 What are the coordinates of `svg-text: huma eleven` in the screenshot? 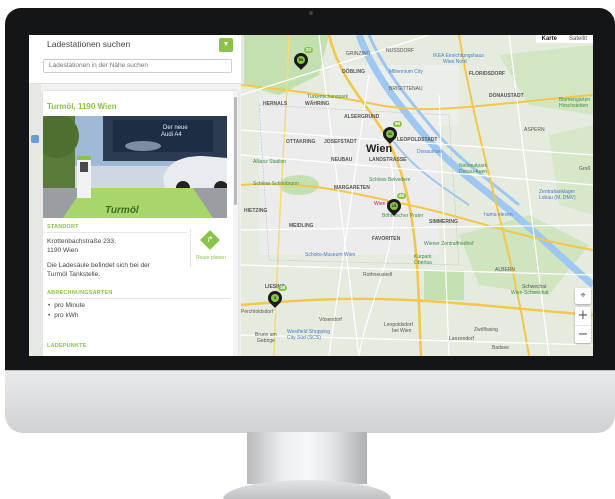 It's located at (498, 215).